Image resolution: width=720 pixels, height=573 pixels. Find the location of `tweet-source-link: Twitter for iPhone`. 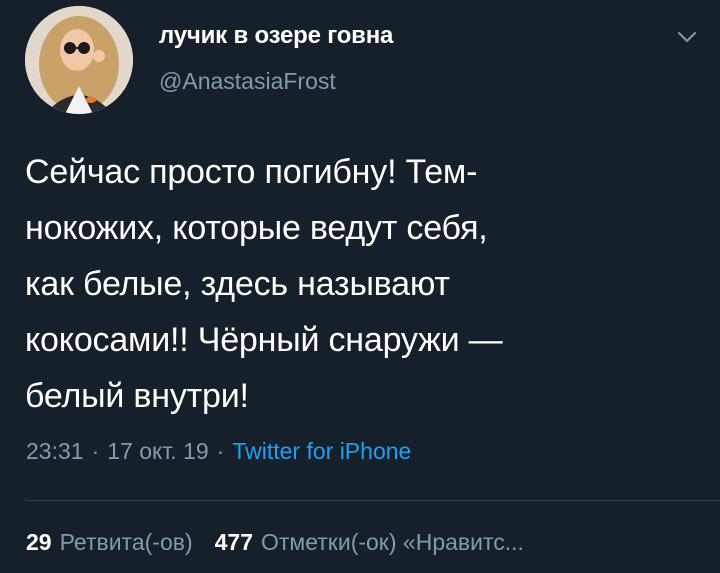

tweet-source-link: Twitter for iPhone is located at coordinates (321, 451).